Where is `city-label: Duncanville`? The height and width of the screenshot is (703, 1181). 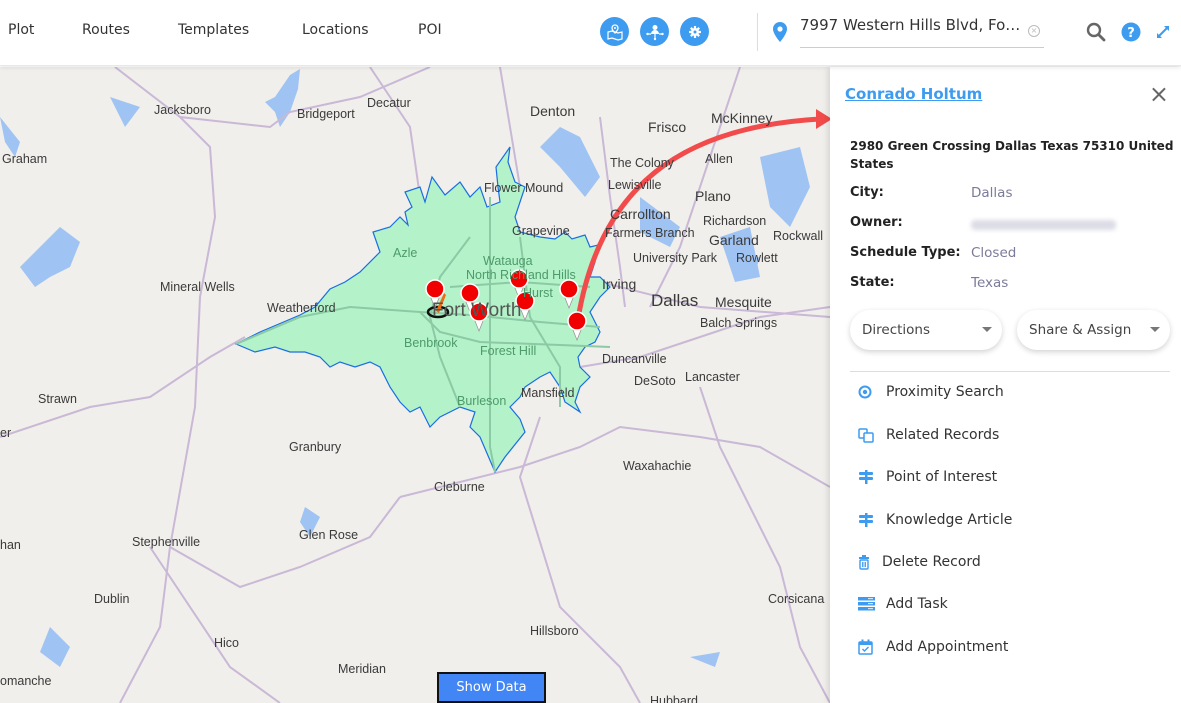 city-label: Duncanville is located at coordinates (634, 359).